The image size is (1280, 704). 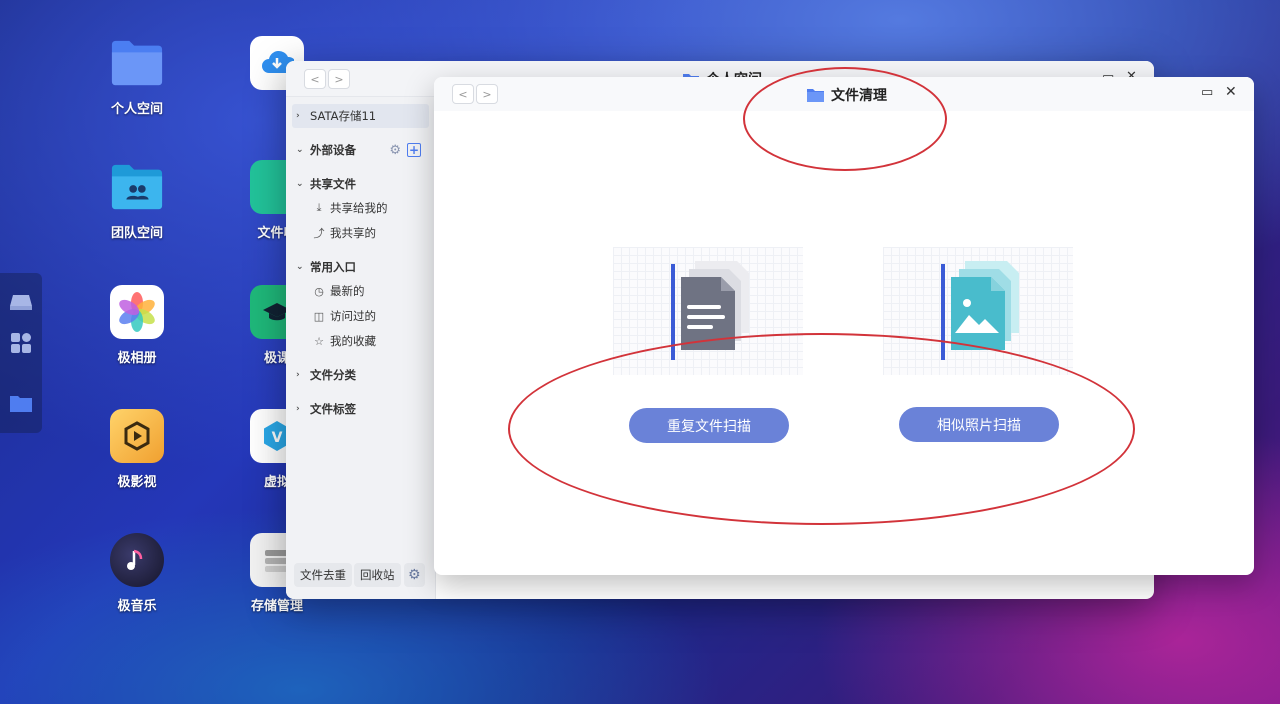 What do you see at coordinates (137, 560) in the screenshot?
I see `music-icon` at bounding box center [137, 560].